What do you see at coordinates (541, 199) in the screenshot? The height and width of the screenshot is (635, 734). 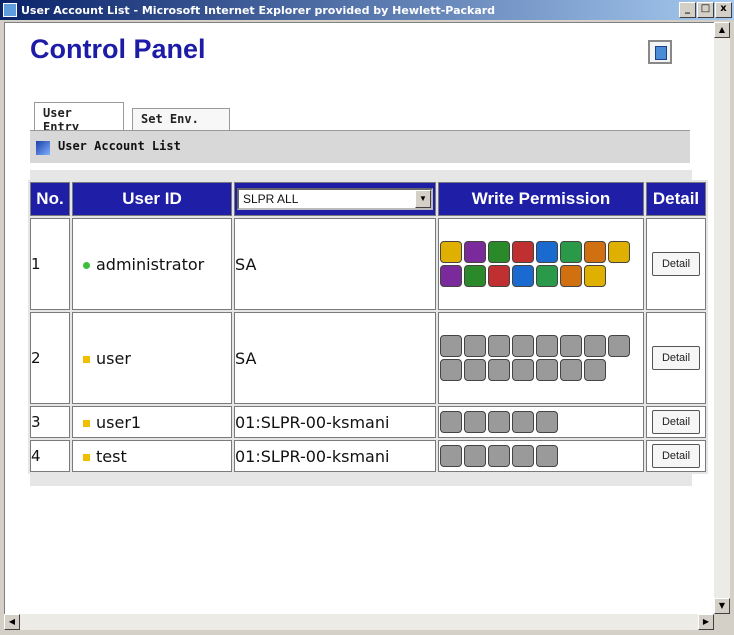 I see `header-write-permission: Write Permission` at bounding box center [541, 199].